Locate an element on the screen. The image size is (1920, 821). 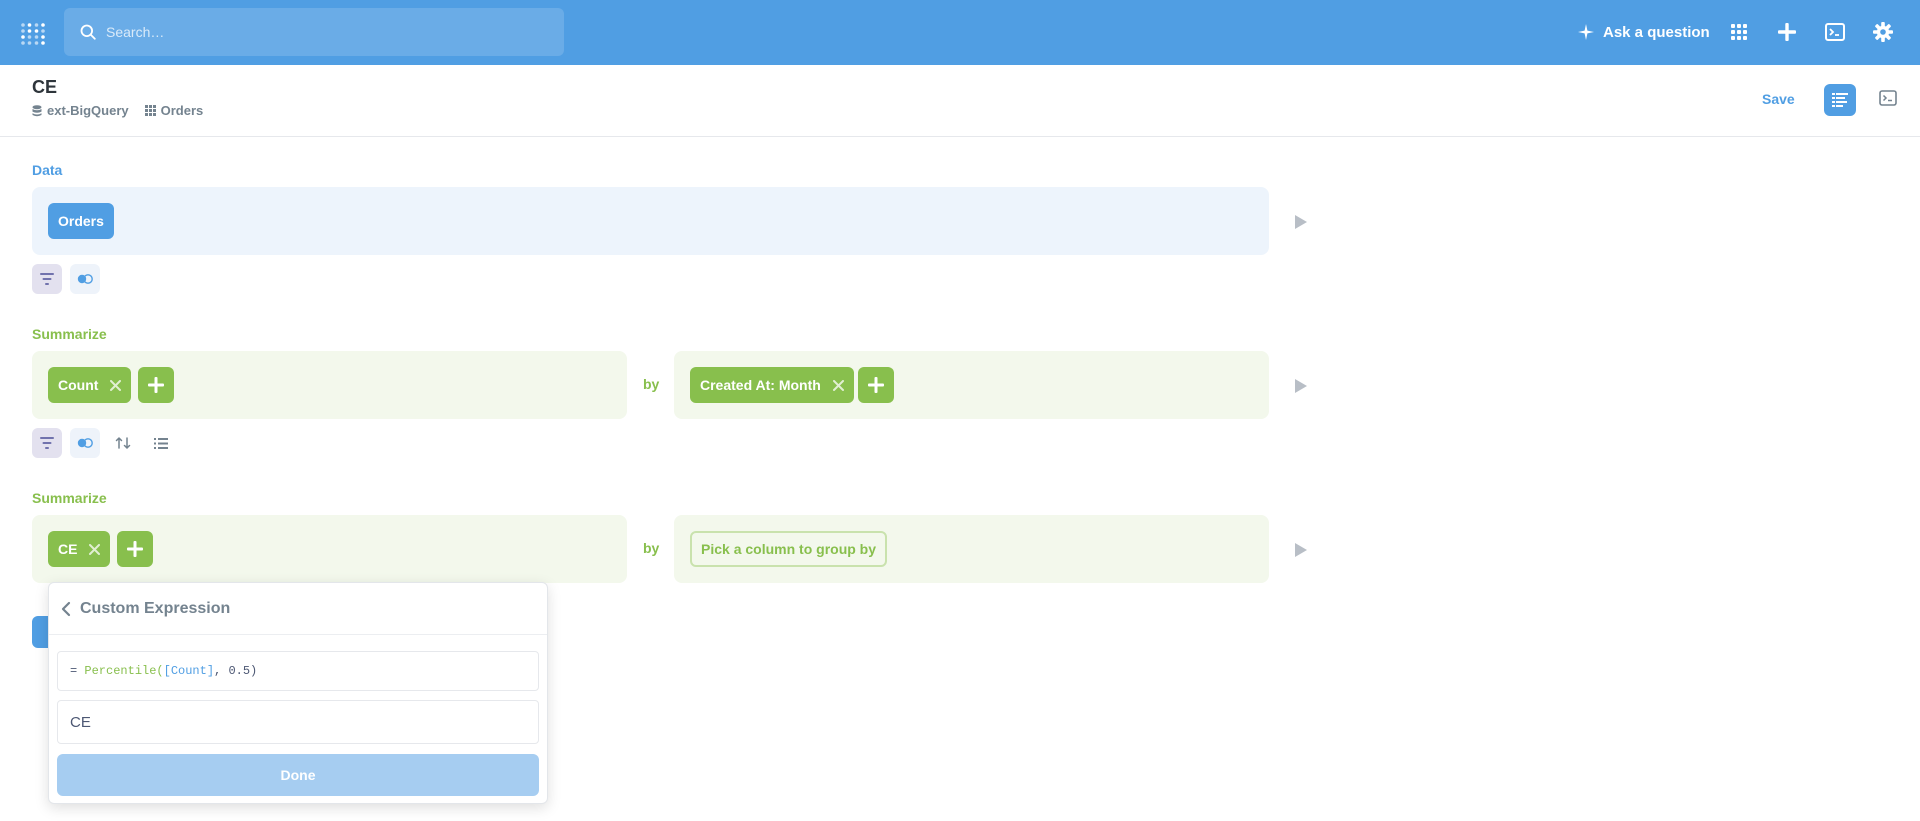
expression-name-input is located at coordinates (298, 722).